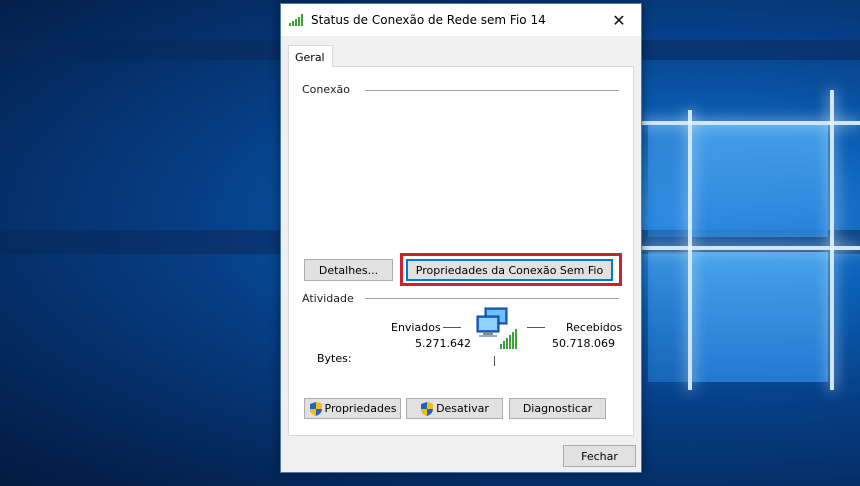 The width and height of the screenshot is (860, 486). What do you see at coordinates (296, 20) in the screenshot?
I see `wifi-signal-icon` at bounding box center [296, 20].